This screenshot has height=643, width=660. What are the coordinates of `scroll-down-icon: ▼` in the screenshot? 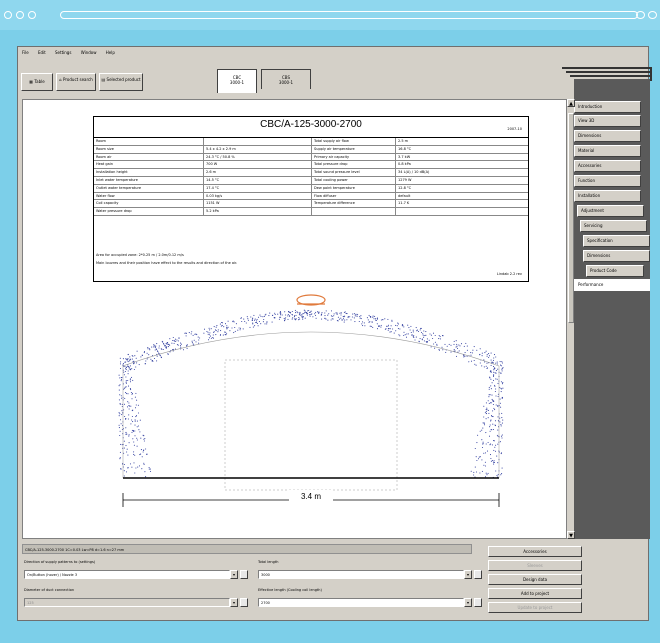 It's located at (571, 535).